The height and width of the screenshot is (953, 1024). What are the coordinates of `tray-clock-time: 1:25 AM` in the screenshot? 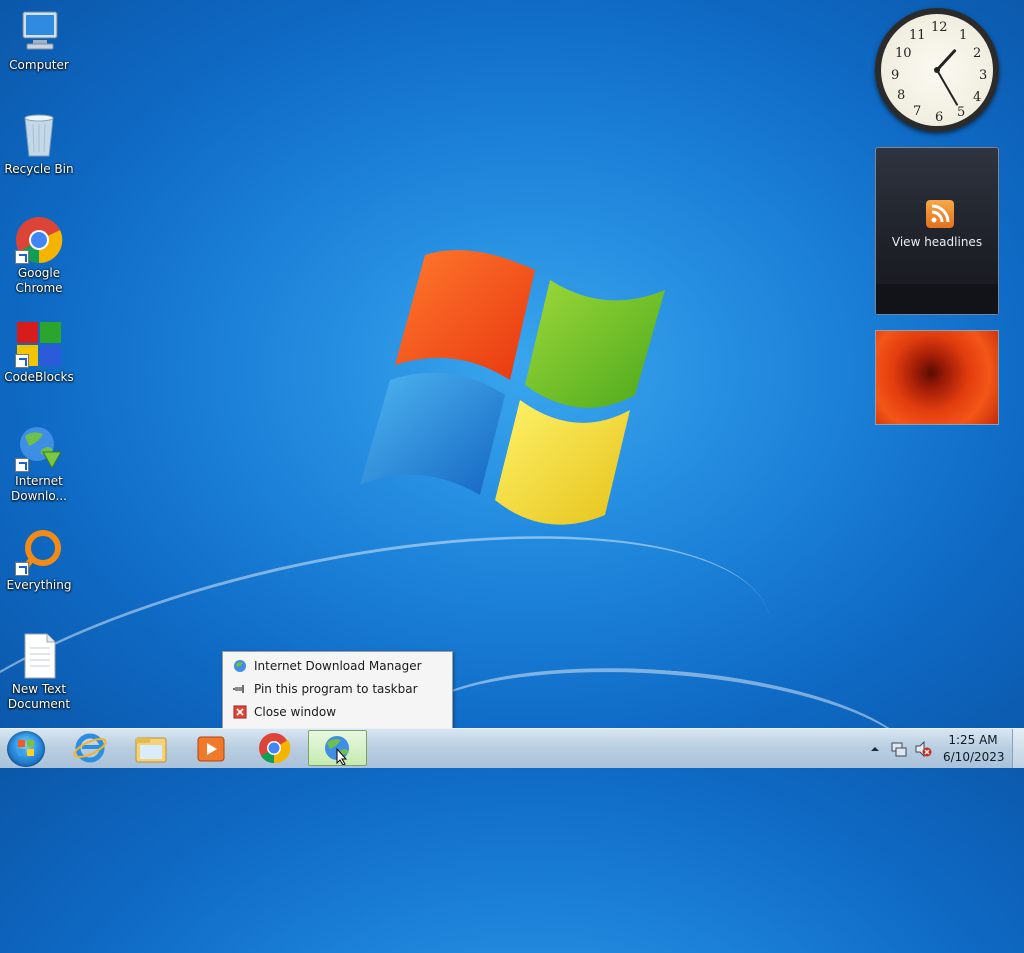 It's located at (973, 740).